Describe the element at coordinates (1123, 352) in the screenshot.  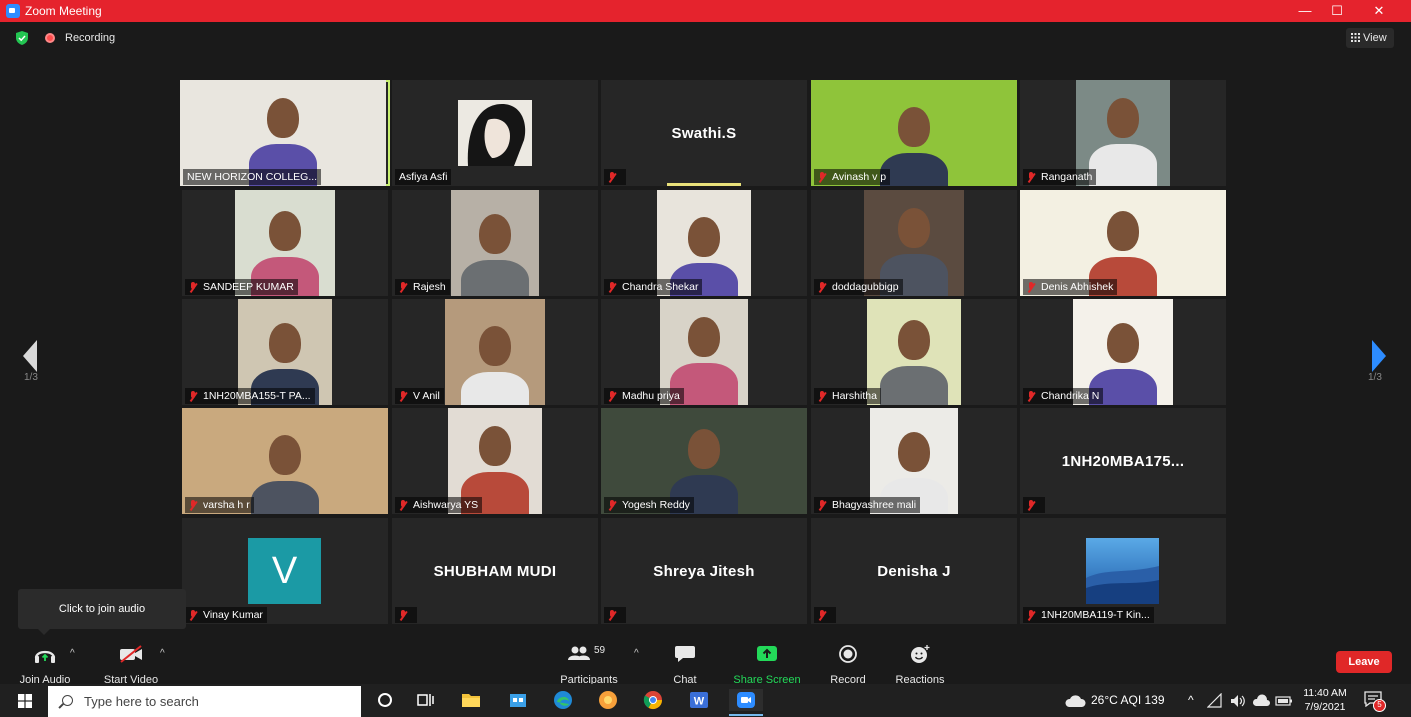
I see `participant-tile: Chandrika N` at that location.